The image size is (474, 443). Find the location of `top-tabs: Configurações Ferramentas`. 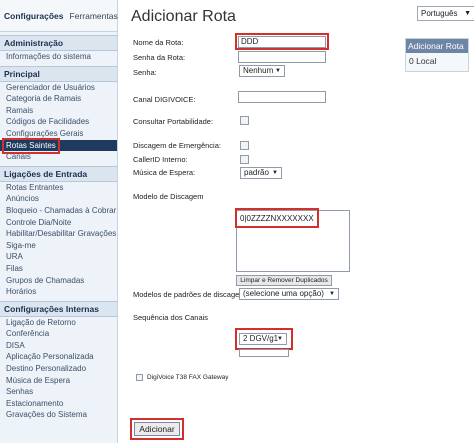

top-tabs: Configurações Ferramentas is located at coordinates (59, 16).